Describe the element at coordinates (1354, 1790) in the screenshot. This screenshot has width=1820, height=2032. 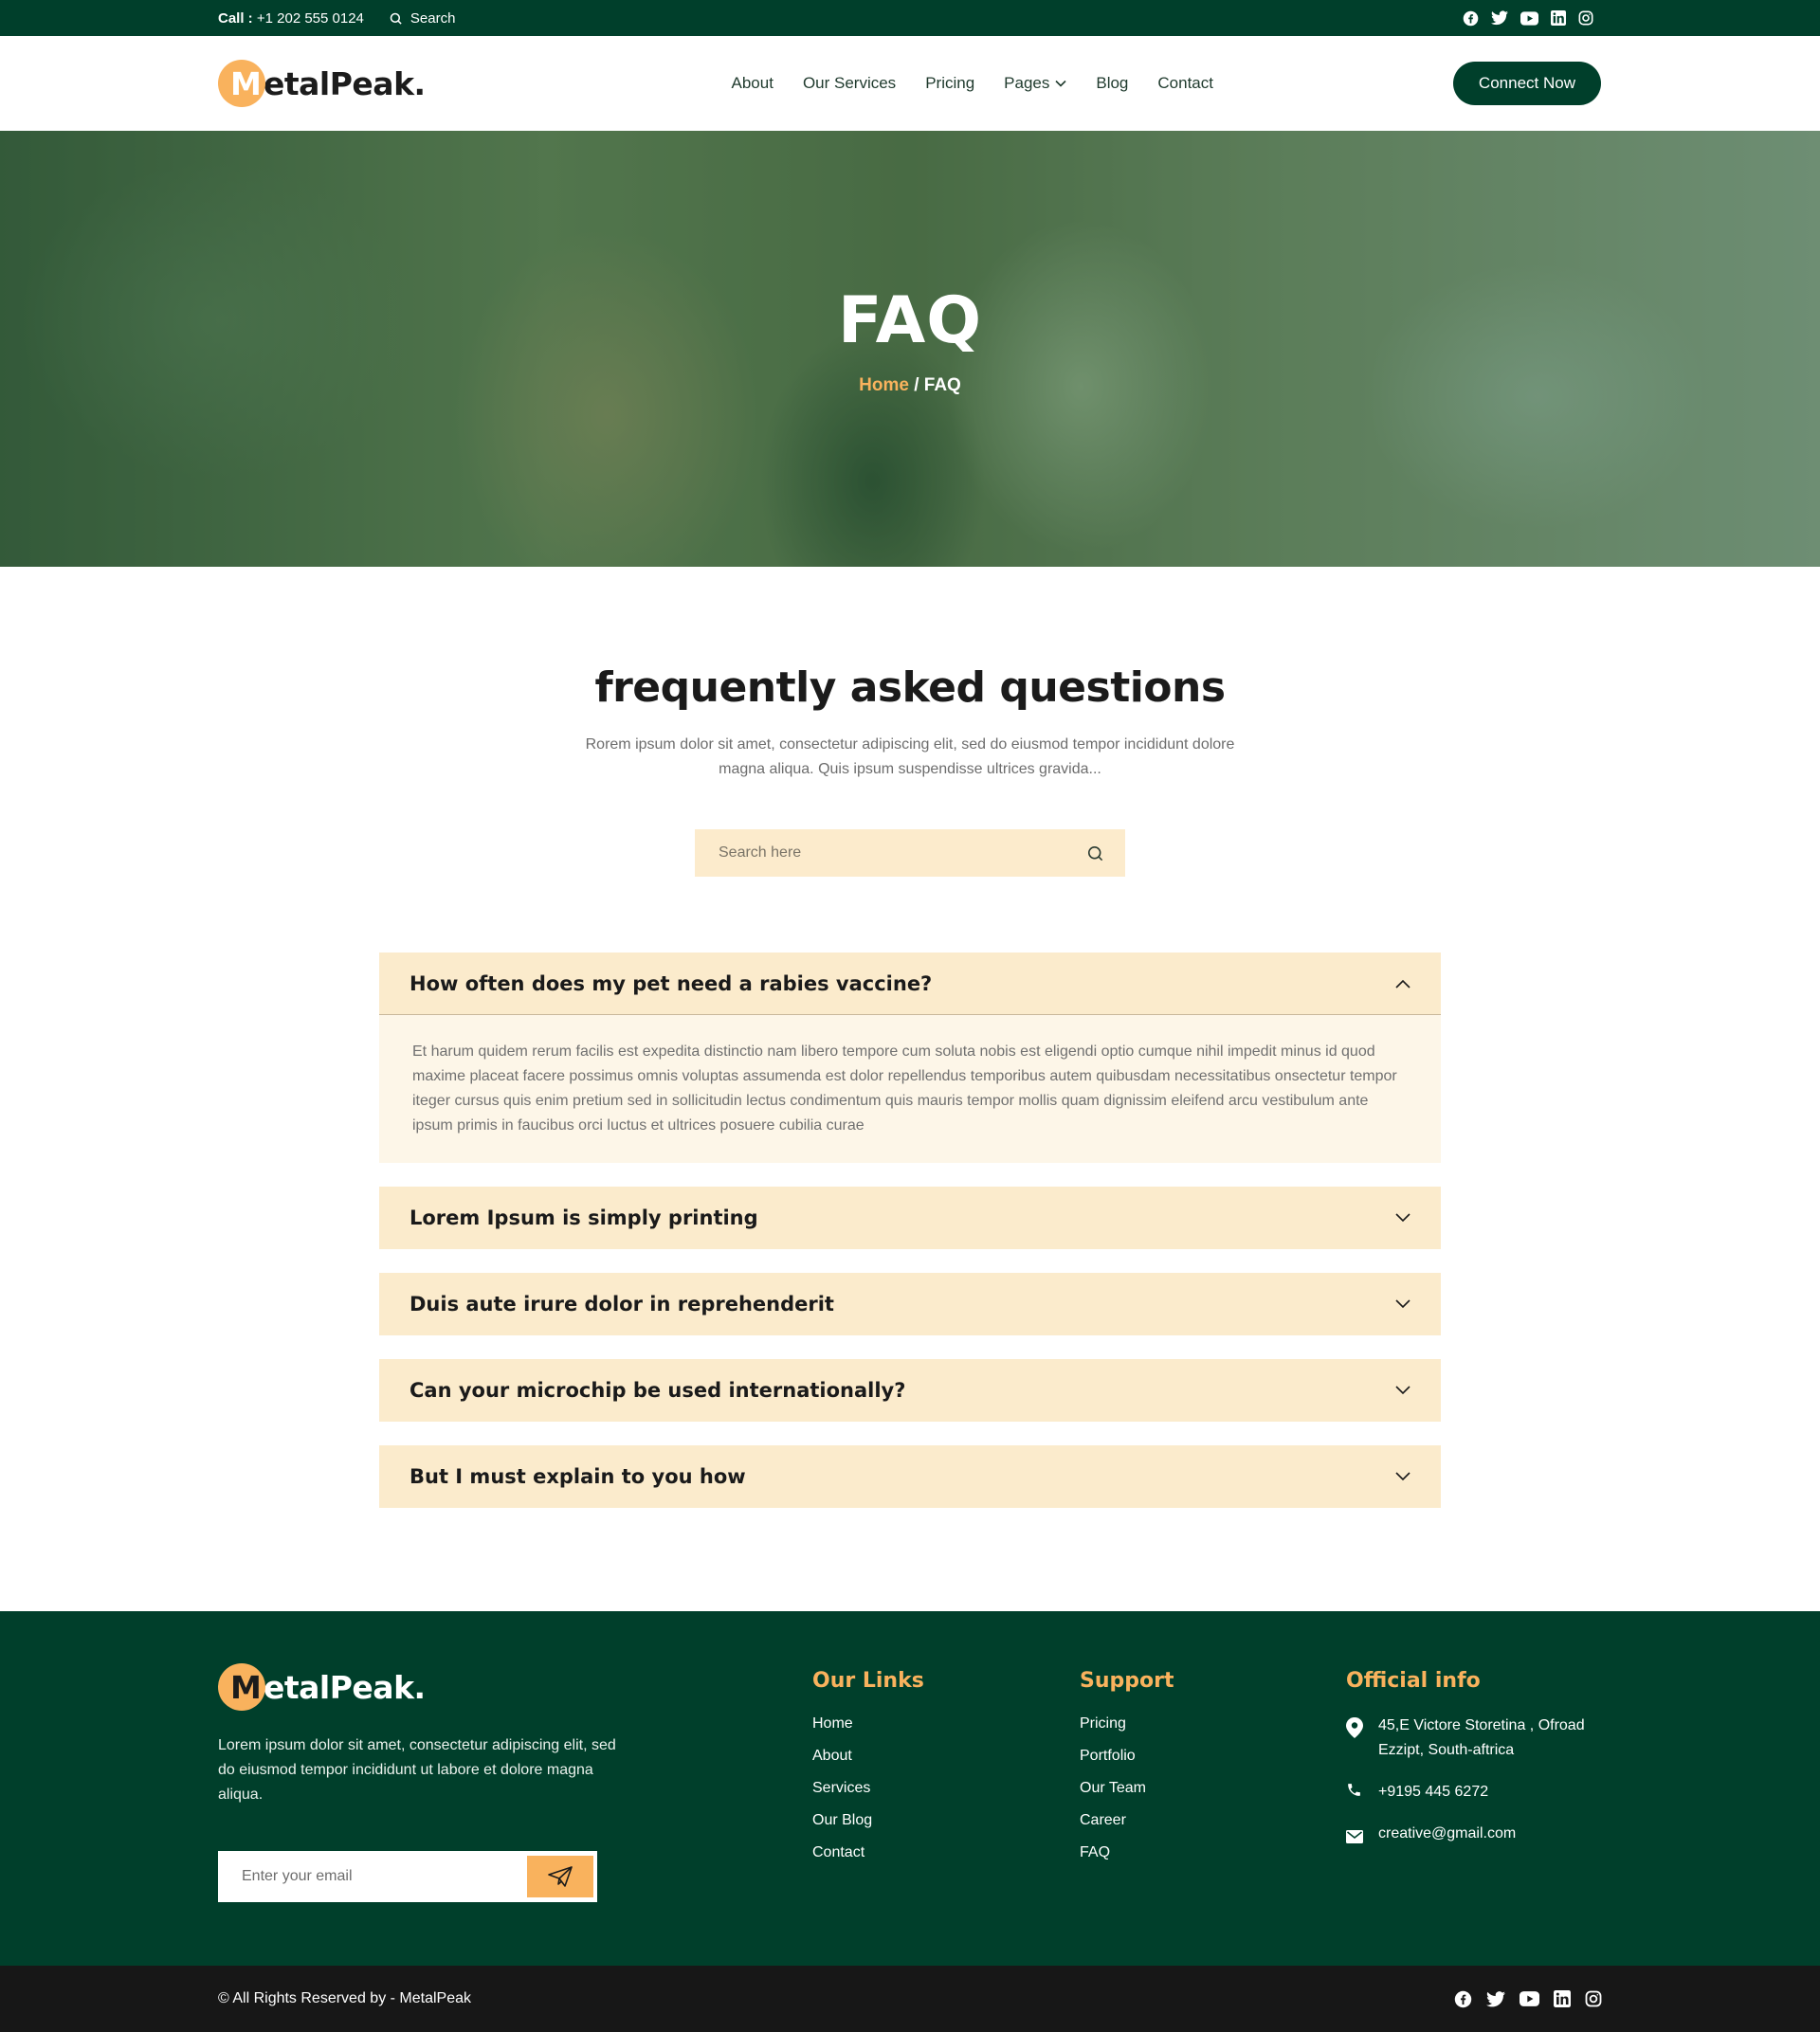
I see `phone-icon` at that location.